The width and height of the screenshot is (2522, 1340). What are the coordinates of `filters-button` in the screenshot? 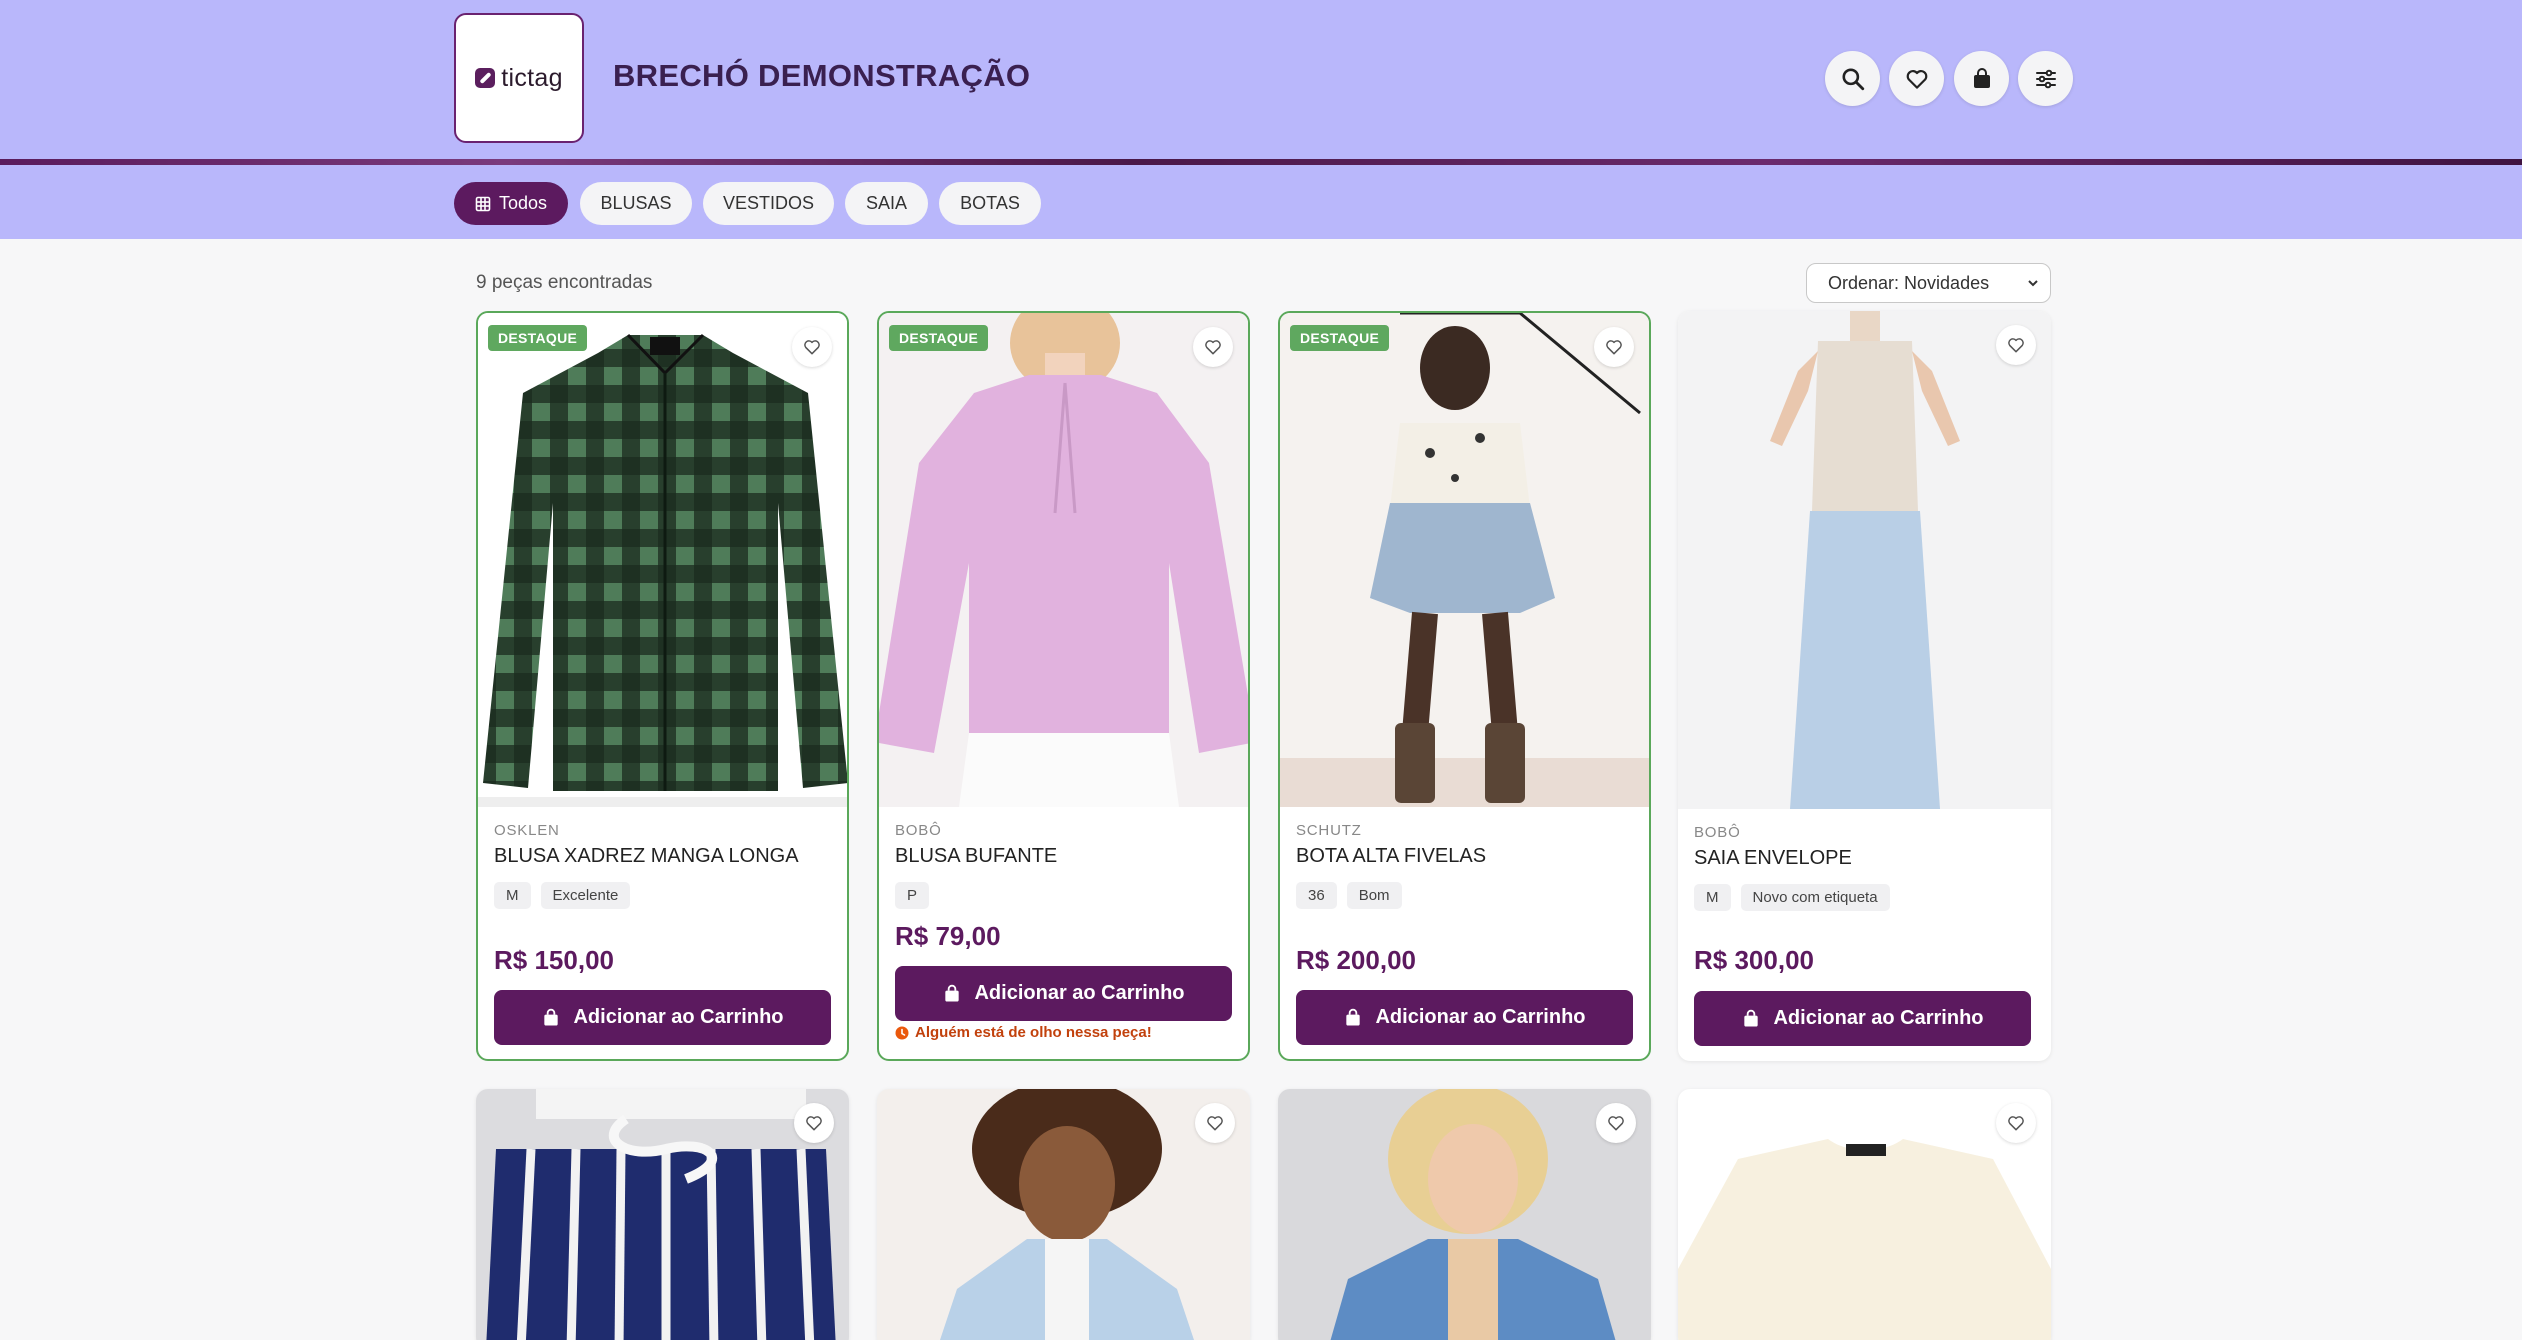 It's located at (2045, 78).